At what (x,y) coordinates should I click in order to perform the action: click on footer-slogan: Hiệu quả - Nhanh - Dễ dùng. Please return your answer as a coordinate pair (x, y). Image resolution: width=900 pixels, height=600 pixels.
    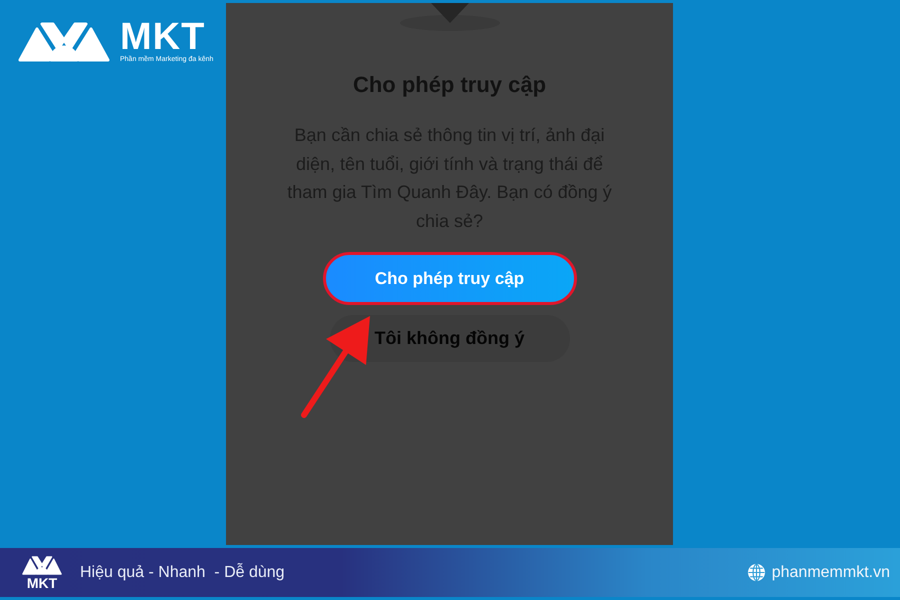
    Looking at the image, I should click on (182, 573).